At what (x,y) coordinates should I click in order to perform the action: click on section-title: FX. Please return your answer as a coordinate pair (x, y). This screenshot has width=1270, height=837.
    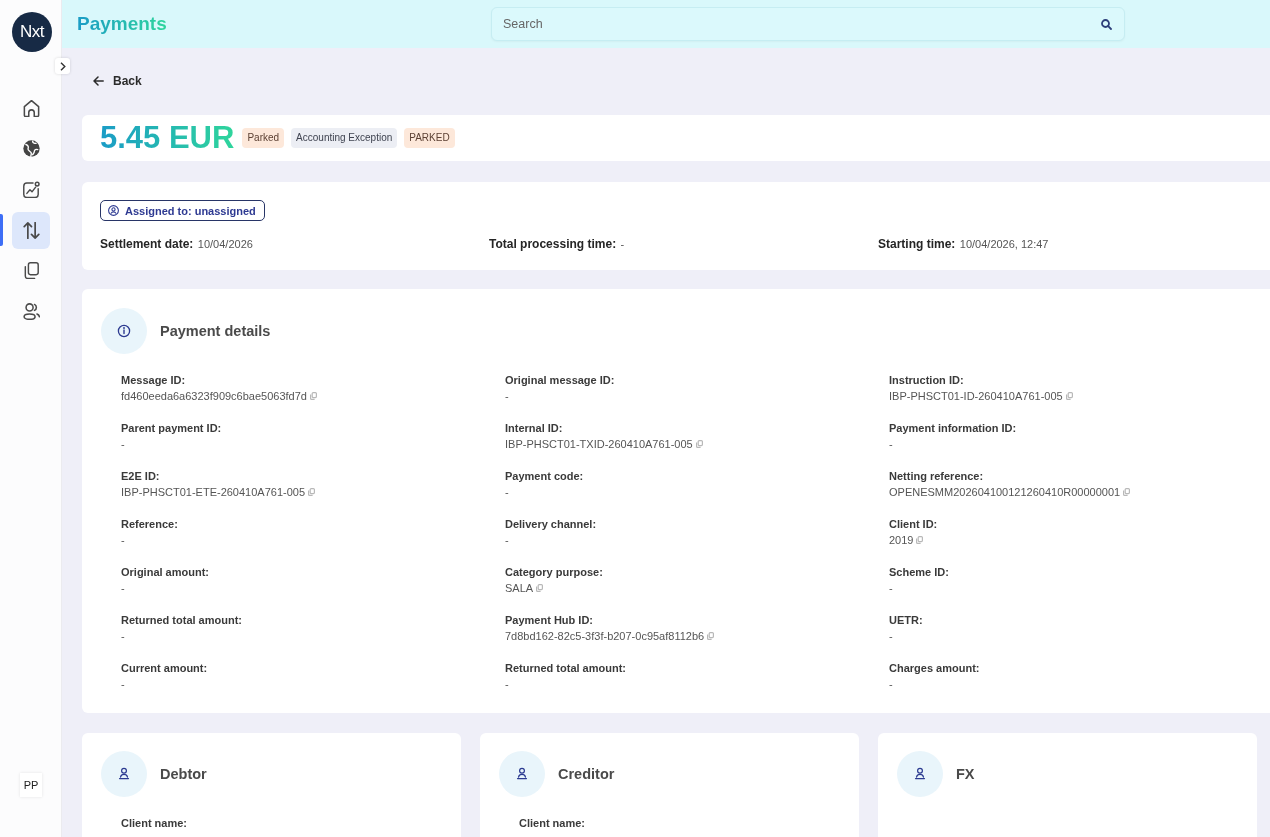
    Looking at the image, I should click on (965, 774).